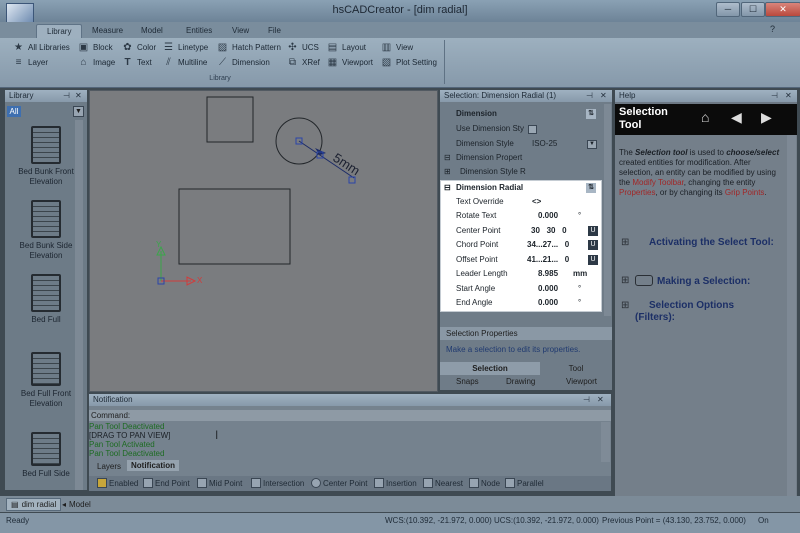  Describe the element at coordinates (736, 117) in the screenshot. I see `back-icon: ◀` at that location.